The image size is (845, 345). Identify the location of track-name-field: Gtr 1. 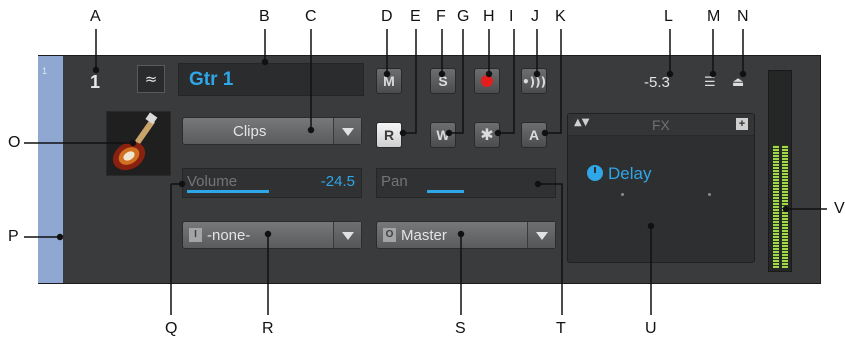
(271, 79).